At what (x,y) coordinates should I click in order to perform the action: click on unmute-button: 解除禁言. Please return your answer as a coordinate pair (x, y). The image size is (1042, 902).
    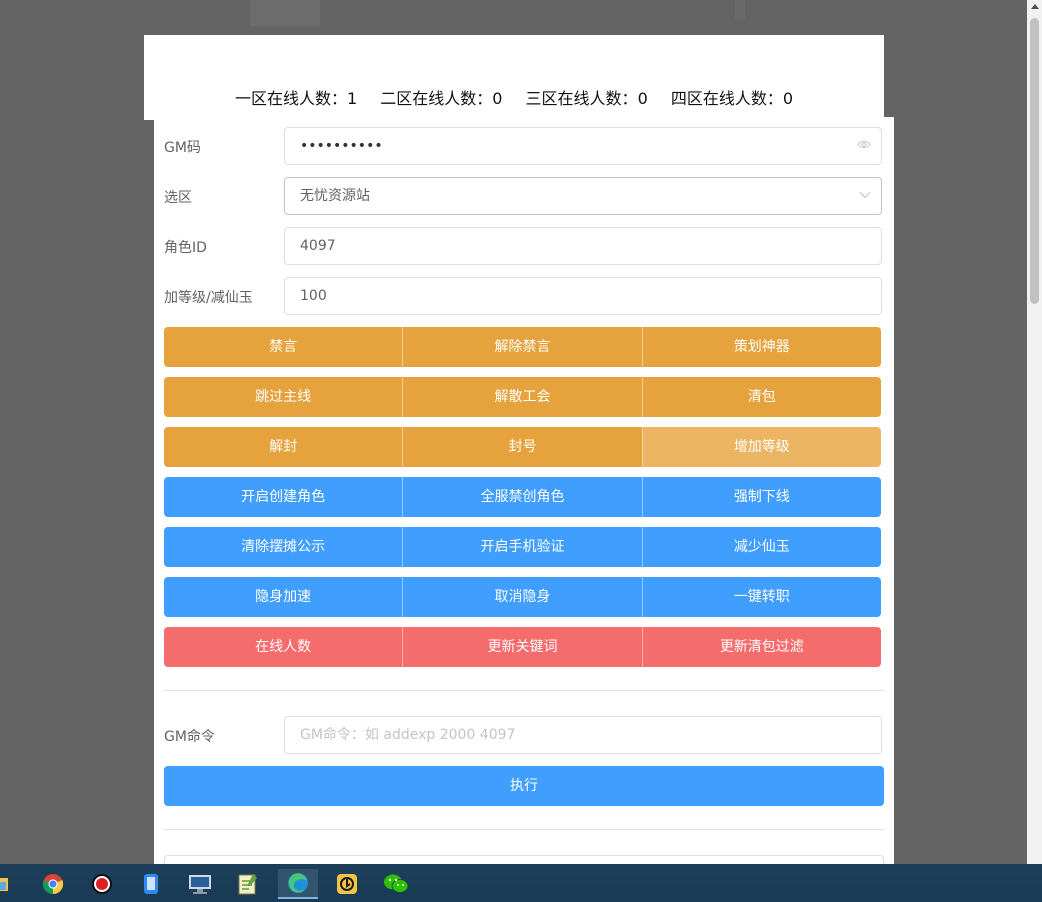
    Looking at the image, I should click on (522, 347).